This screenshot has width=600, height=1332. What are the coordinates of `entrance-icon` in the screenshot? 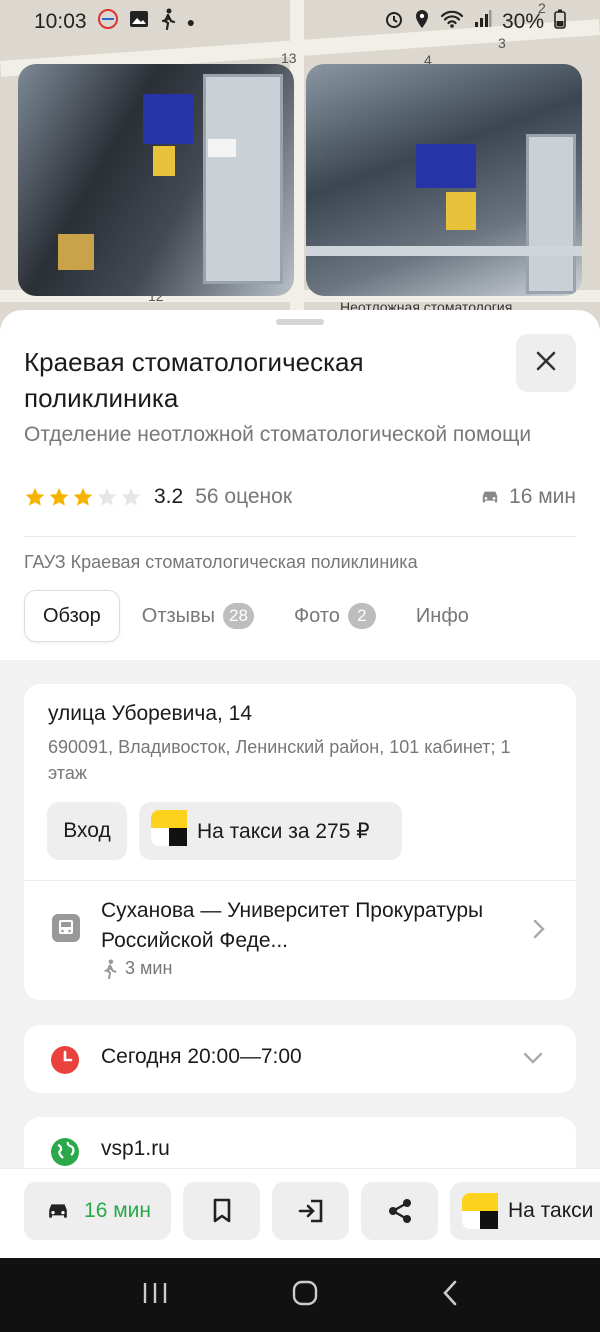 It's located at (310, 1211).